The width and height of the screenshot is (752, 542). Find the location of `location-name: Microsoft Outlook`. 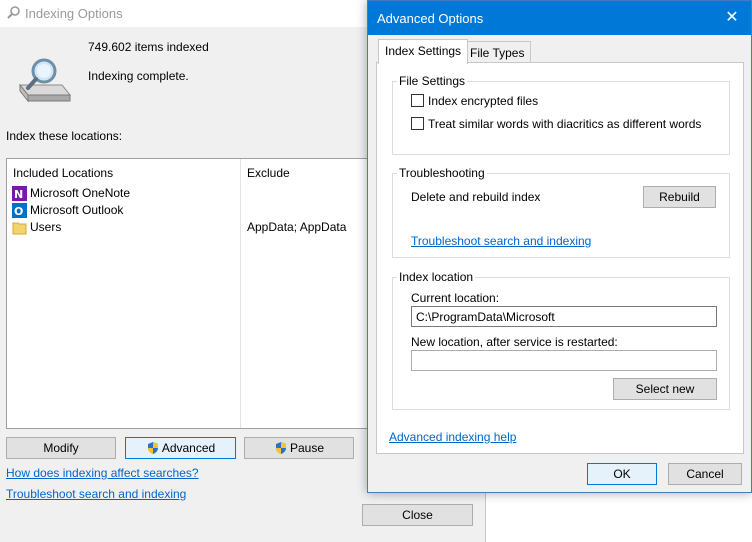

location-name: Microsoft Outlook is located at coordinates (77, 210).